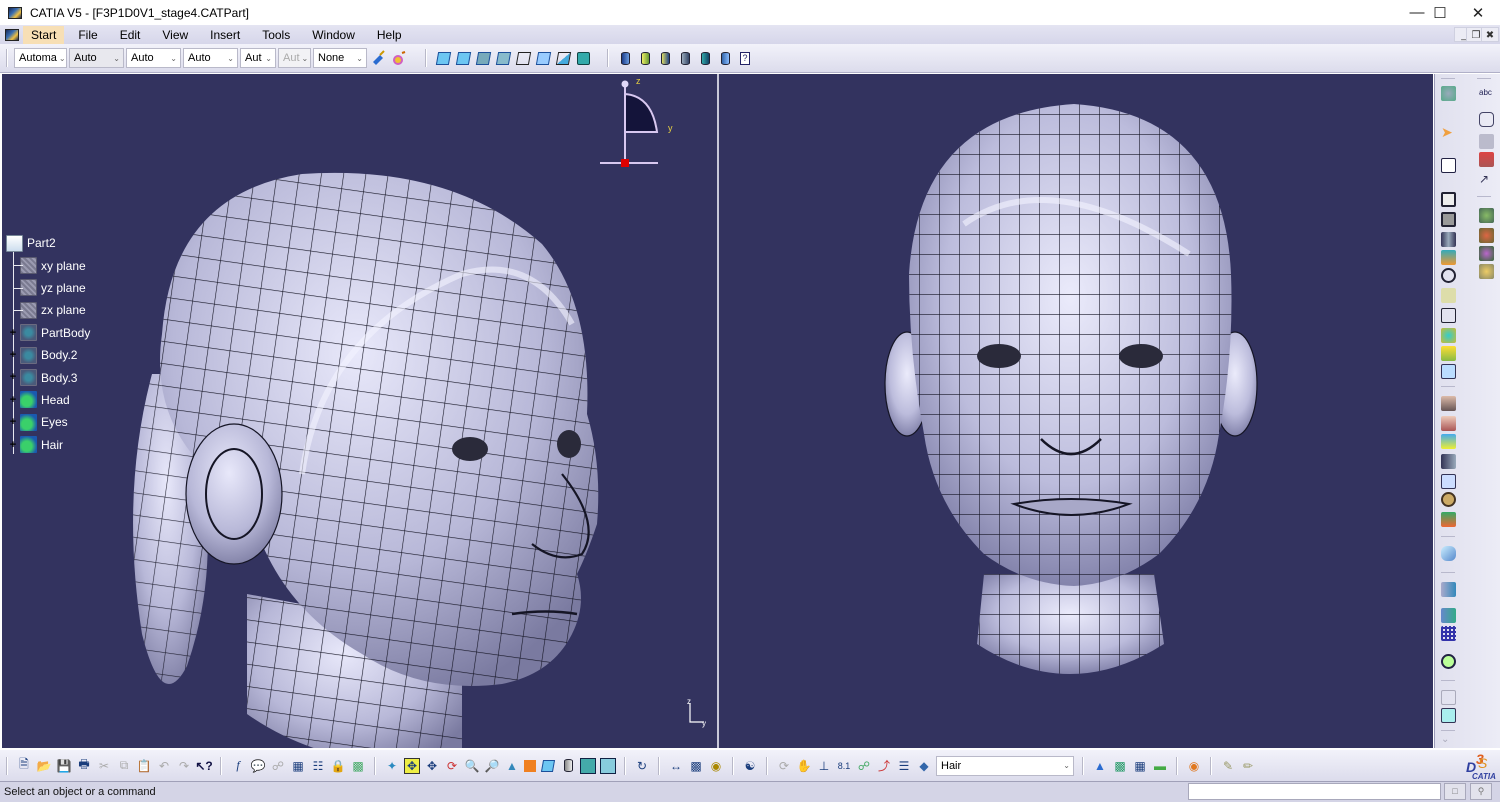  I want to click on fillet-icon, so click(1448, 553).